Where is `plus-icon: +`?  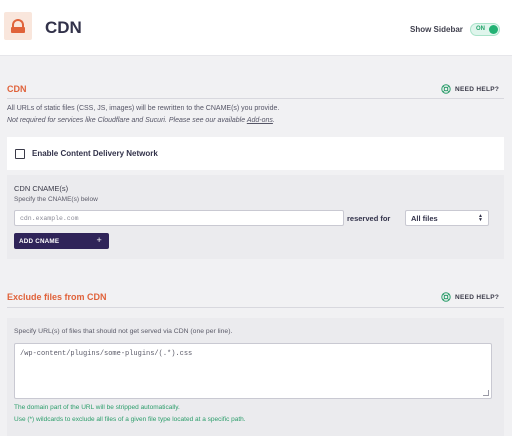
plus-icon: + is located at coordinates (99, 240).